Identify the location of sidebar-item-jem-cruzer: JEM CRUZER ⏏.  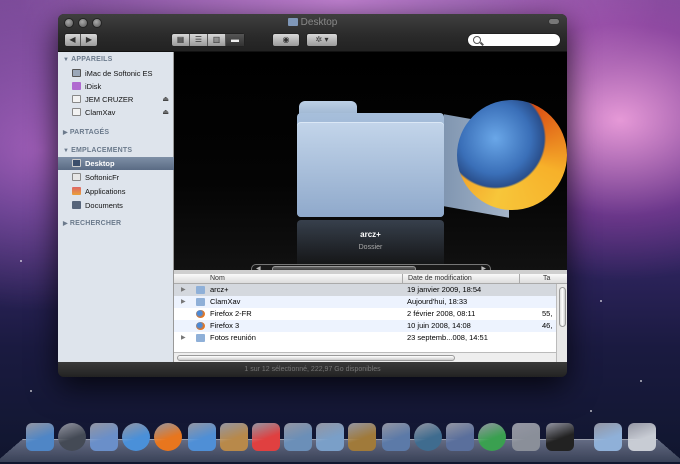
(116, 99).